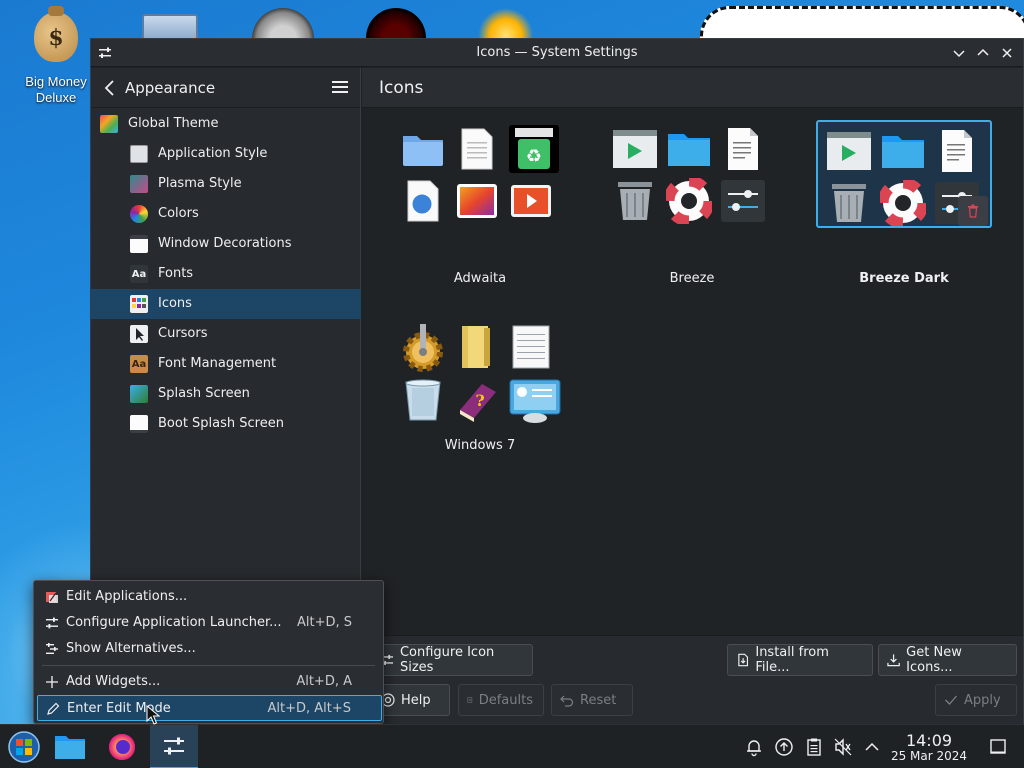 Image resolution: width=1024 pixels, height=768 pixels. What do you see at coordinates (754, 747) in the screenshot?
I see `notifications-icon` at bounding box center [754, 747].